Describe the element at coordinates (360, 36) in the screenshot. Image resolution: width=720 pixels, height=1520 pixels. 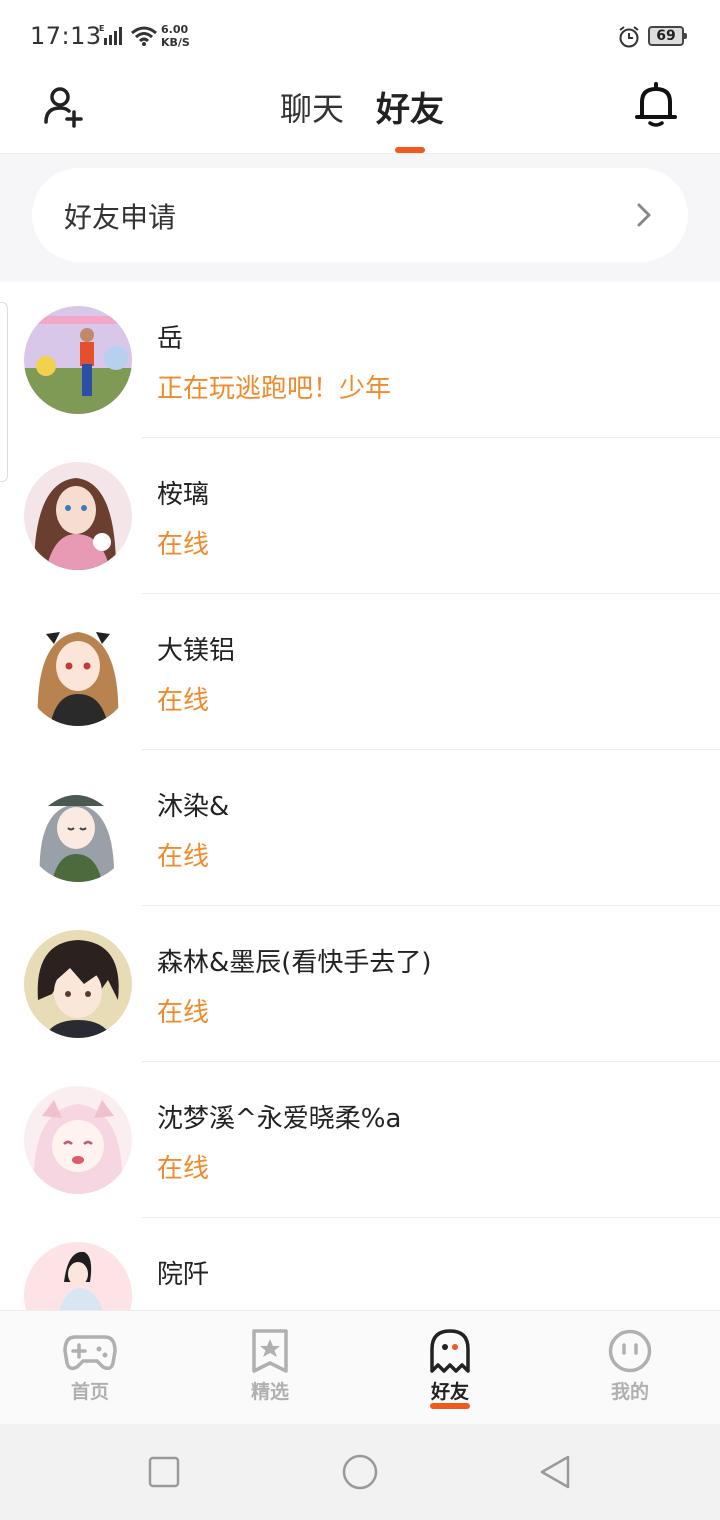
I see `status-bar: 17:13 E 6.00 KB/S 69` at that location.